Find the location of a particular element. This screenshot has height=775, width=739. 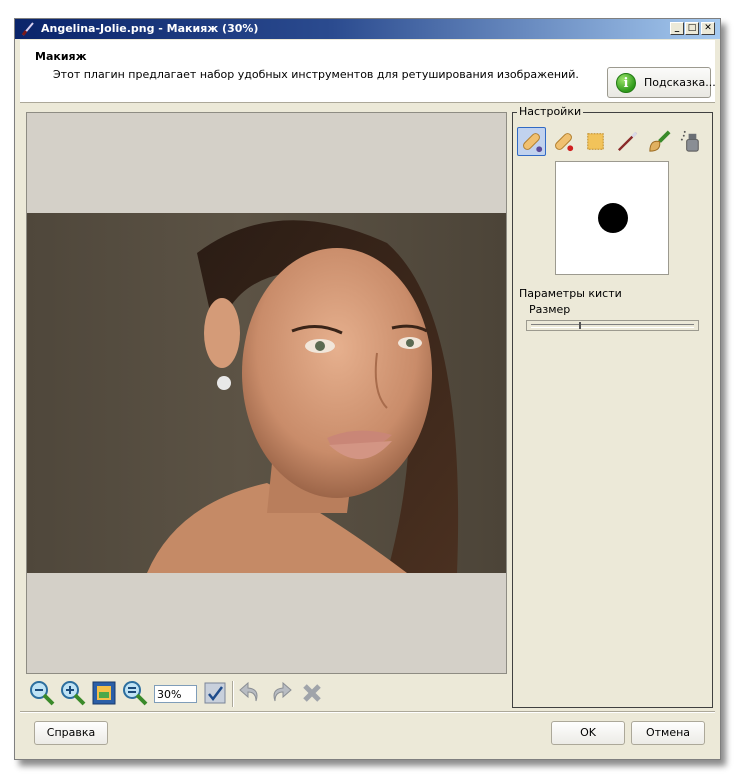

brush-shape-dot is located at coordinates (613, 218).